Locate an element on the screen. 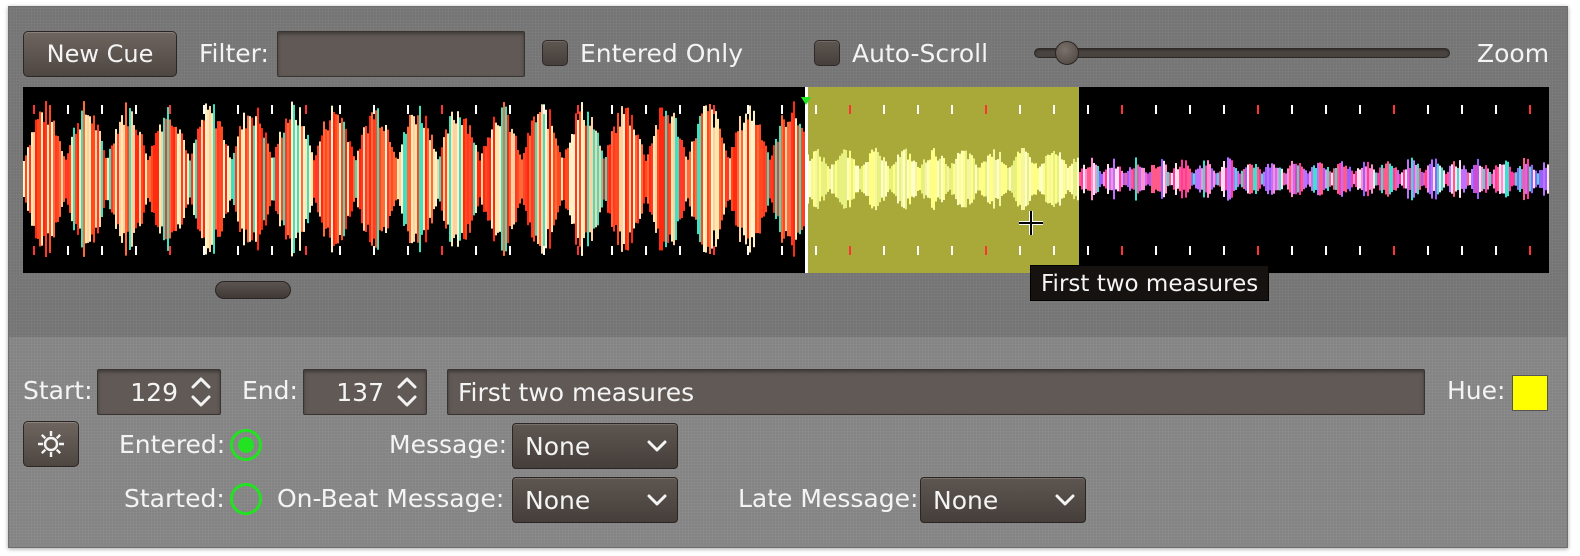 This screenshot has width=1580, height=556. end-spinner: 137 is located at coordinates (365, 392).